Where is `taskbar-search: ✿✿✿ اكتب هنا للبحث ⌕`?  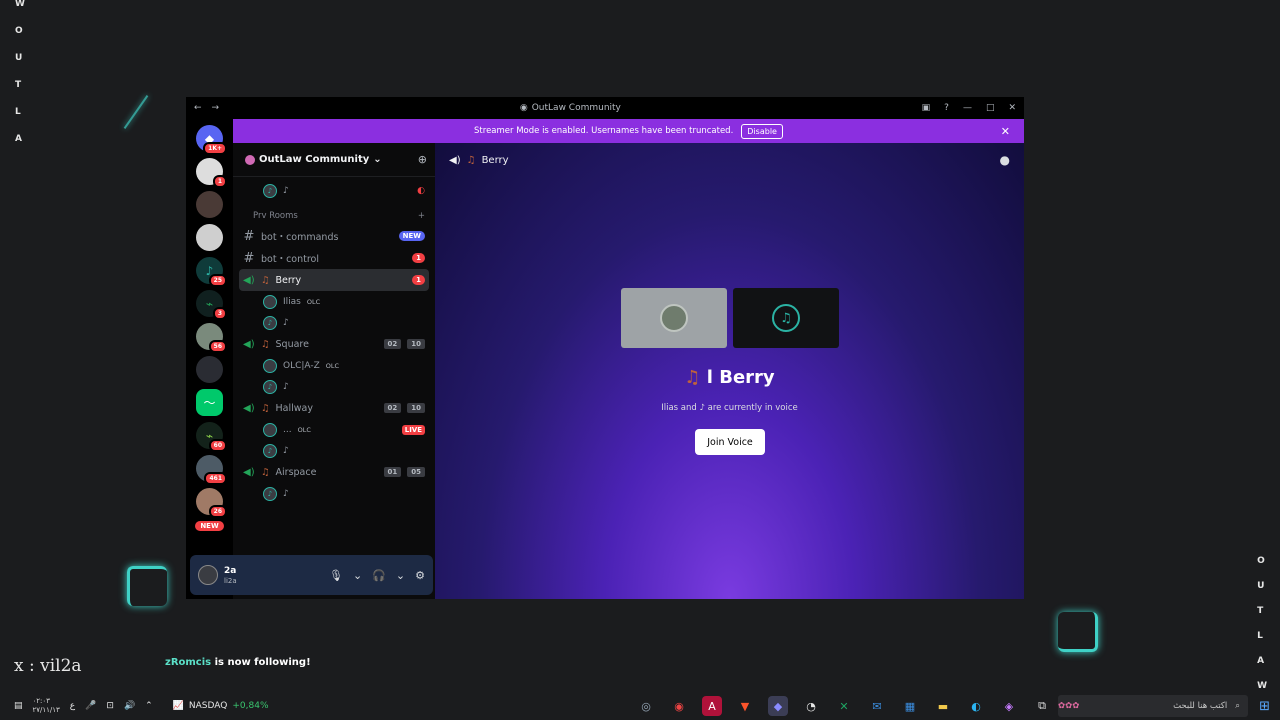 taskbar-search: ✿✿✿ اكتب هنا للبحث ⌕ is located at coordinates (1153, 706).